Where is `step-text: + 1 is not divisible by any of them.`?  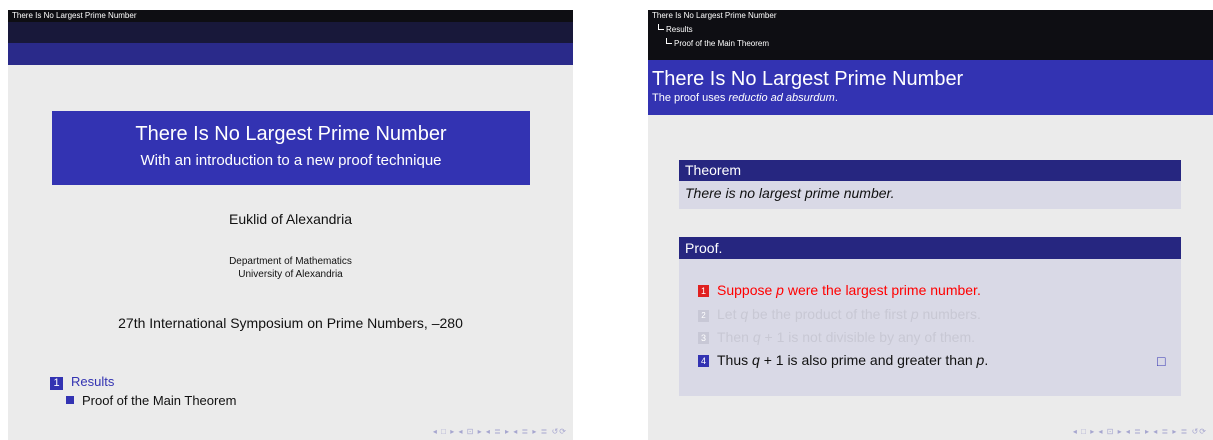
step-text: + 1 is not divisible by any of them. is located at coordinates (867, 337).